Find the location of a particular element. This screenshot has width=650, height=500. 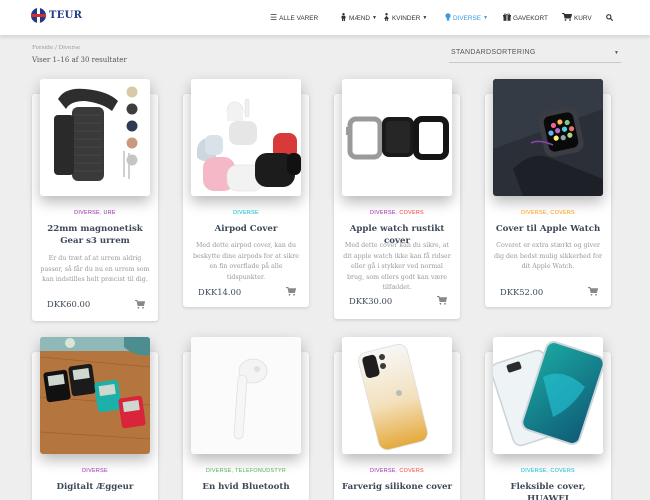

nav-label: KVINDER is located at coordinates (406, 18).